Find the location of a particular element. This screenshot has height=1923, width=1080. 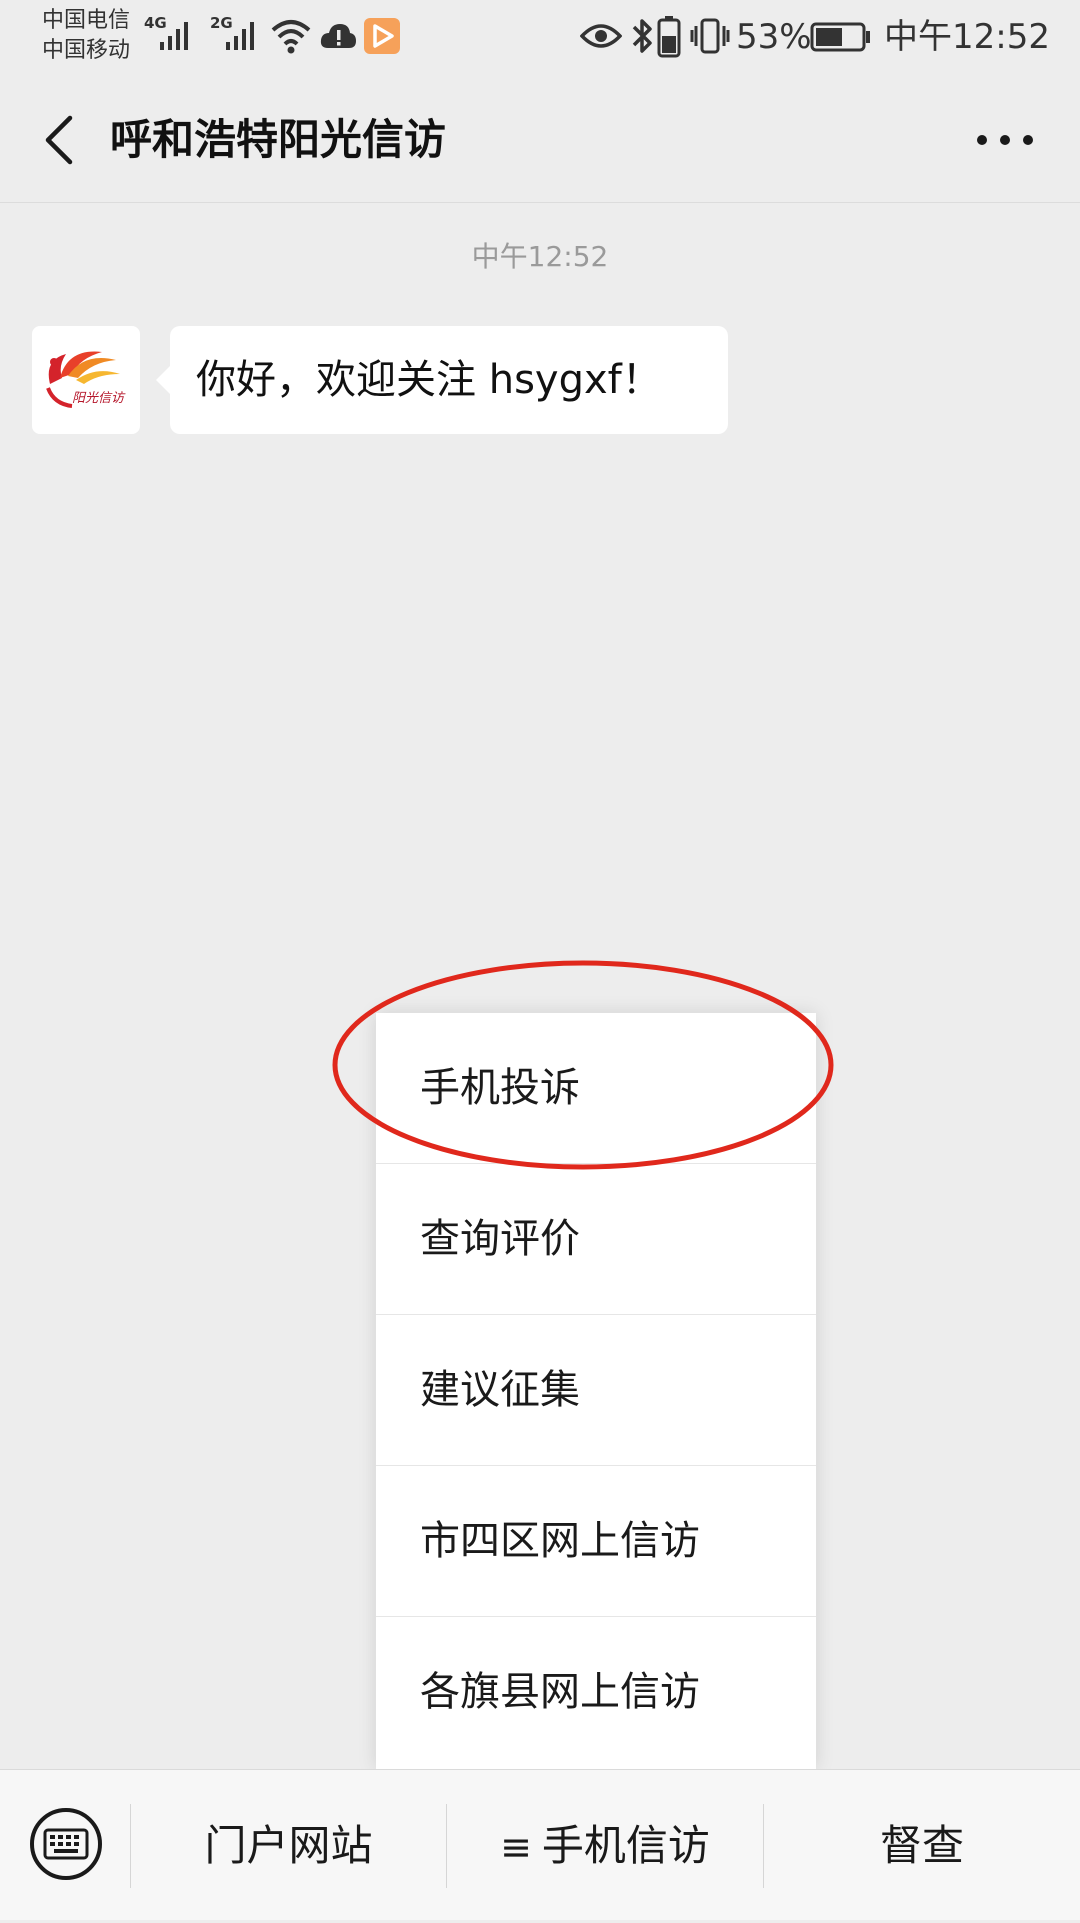

submenu-item-counties-petition: 各旗县网上信访 is located at coordinates (596, 1692).